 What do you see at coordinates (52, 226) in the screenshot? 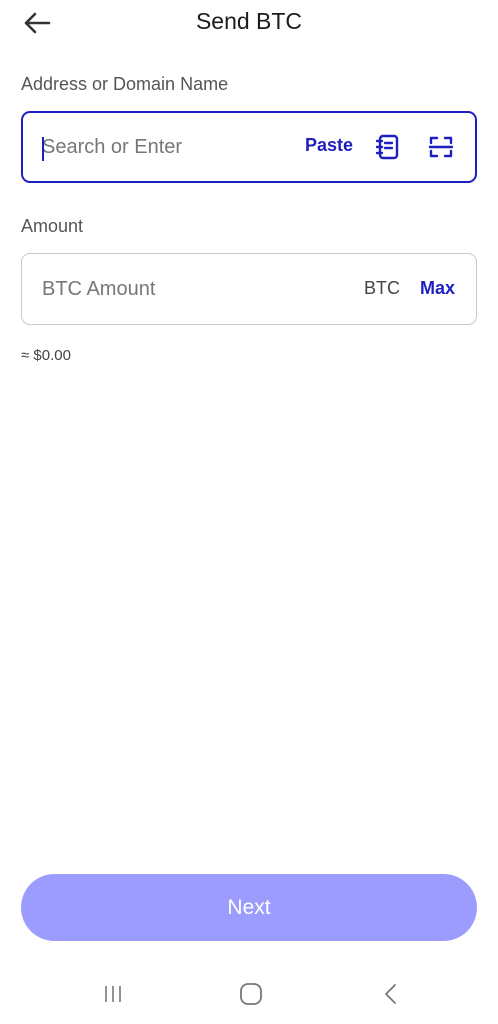
I see `amount-label: Amount` at bounding box center [52, 226].